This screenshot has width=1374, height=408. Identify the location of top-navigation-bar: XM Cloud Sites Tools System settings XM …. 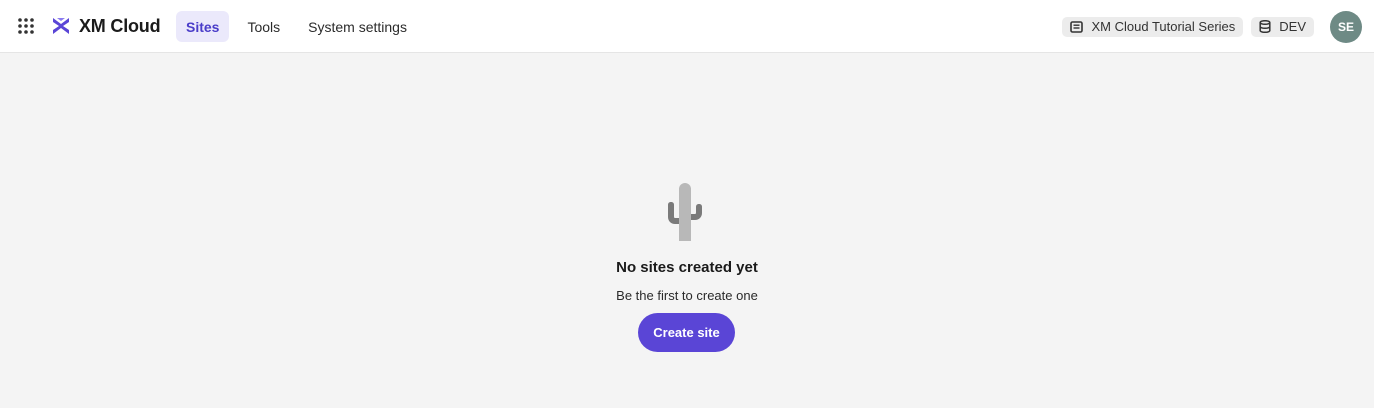
(687, 26).